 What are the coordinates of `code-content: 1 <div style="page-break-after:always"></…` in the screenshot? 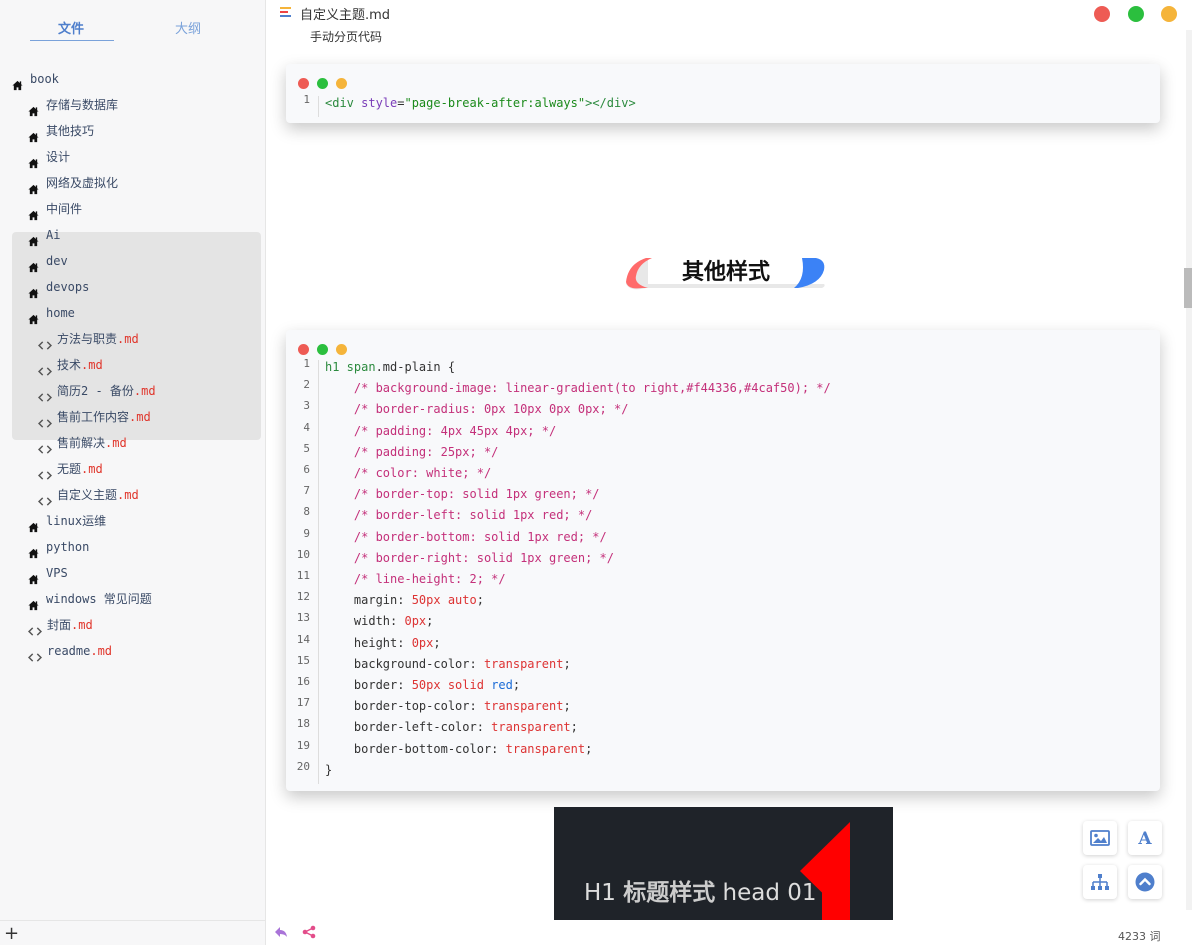 It's located at (723, 105).